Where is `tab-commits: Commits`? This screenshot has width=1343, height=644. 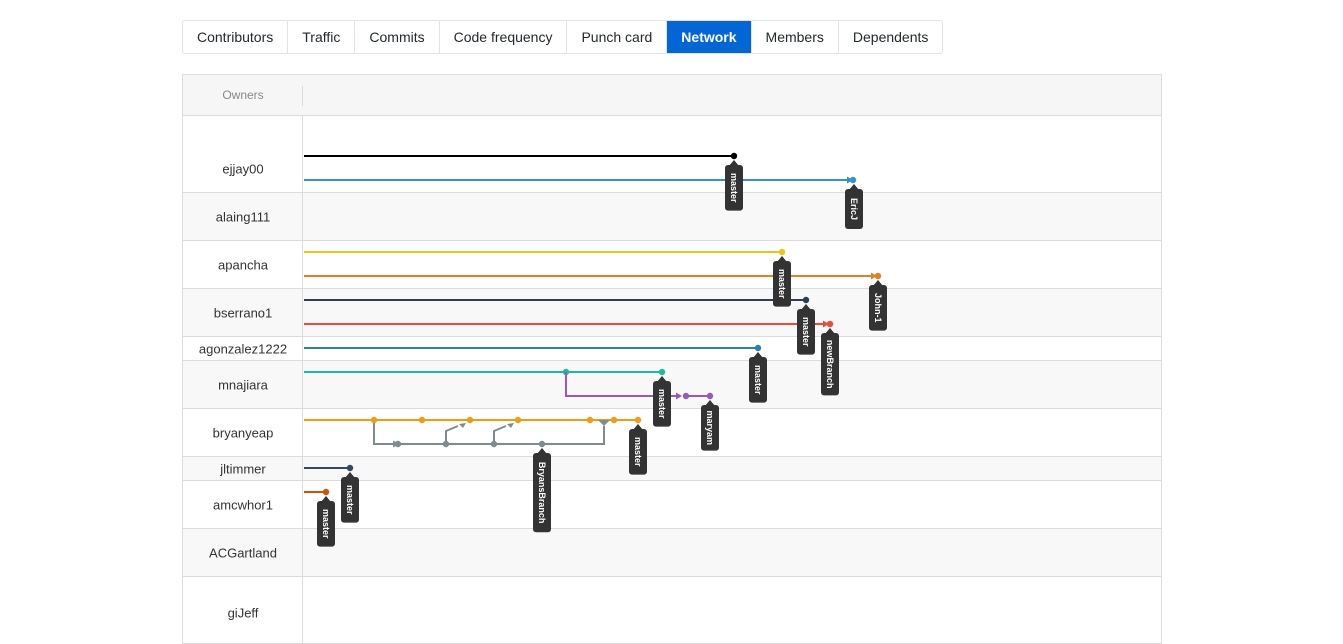 tab-commits: Commits is located at coordinates (397, 37).